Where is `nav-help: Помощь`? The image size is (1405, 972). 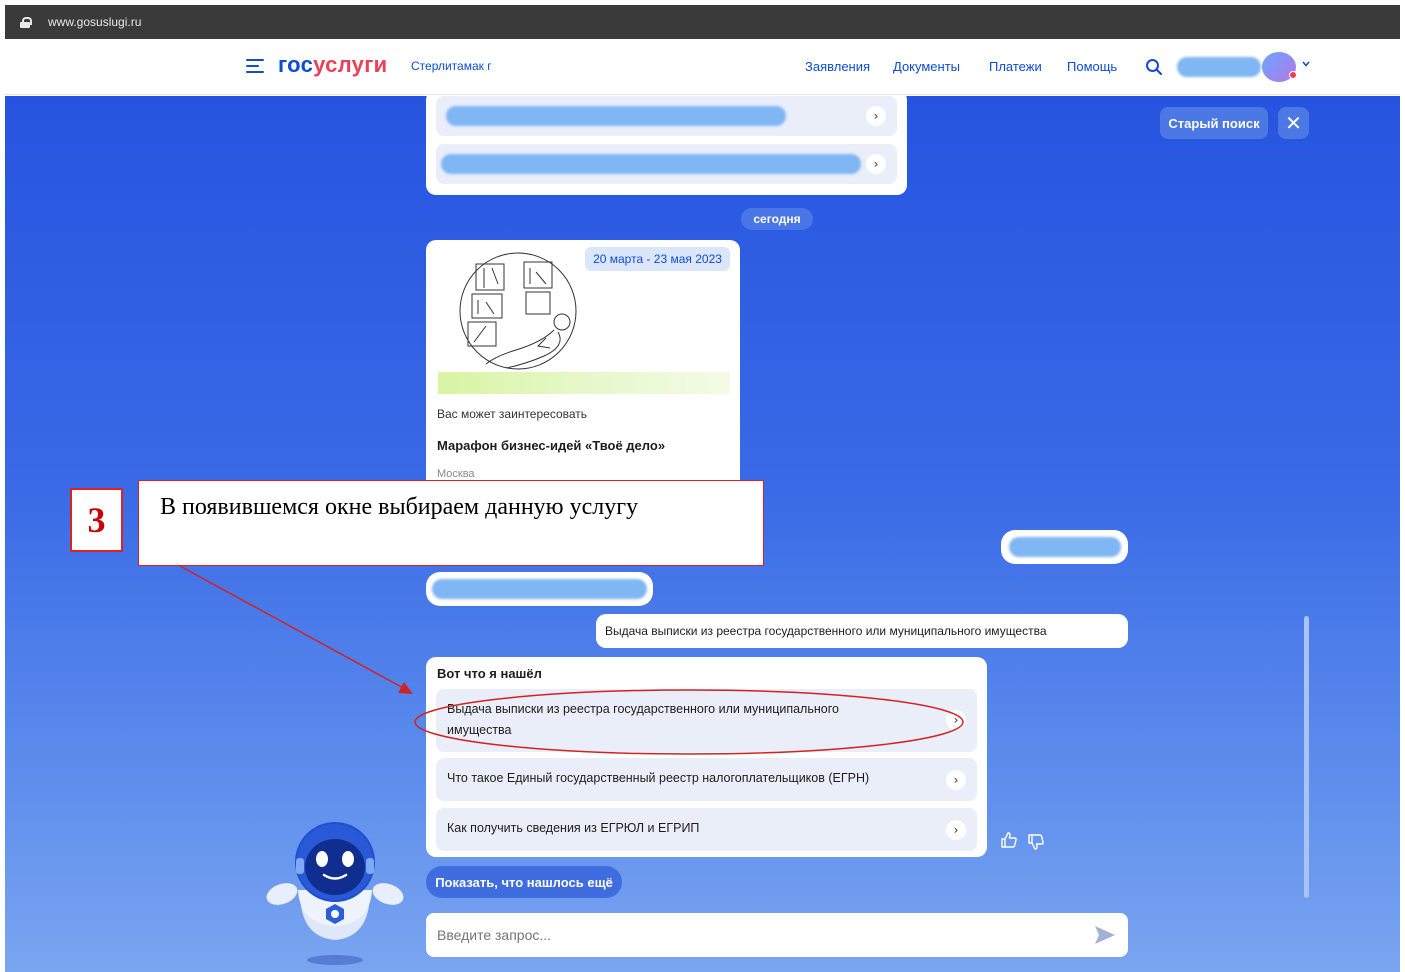
nav-help: Помощь is located at coordinates (1092, 66).